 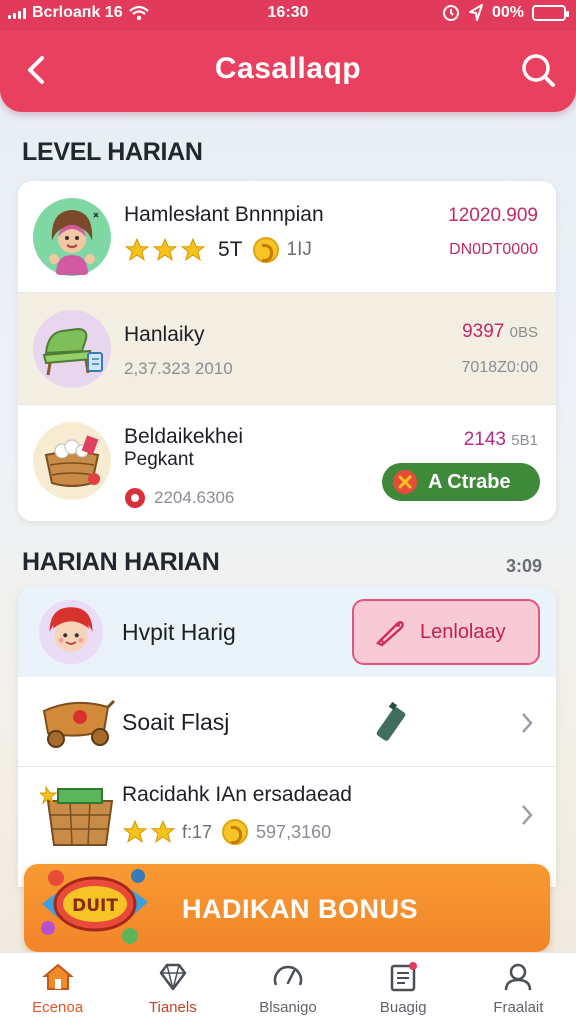 What do you see at coordinates (550, 13) in the screenshot?
I see `battery-icon` at bounding box center [550, 13].